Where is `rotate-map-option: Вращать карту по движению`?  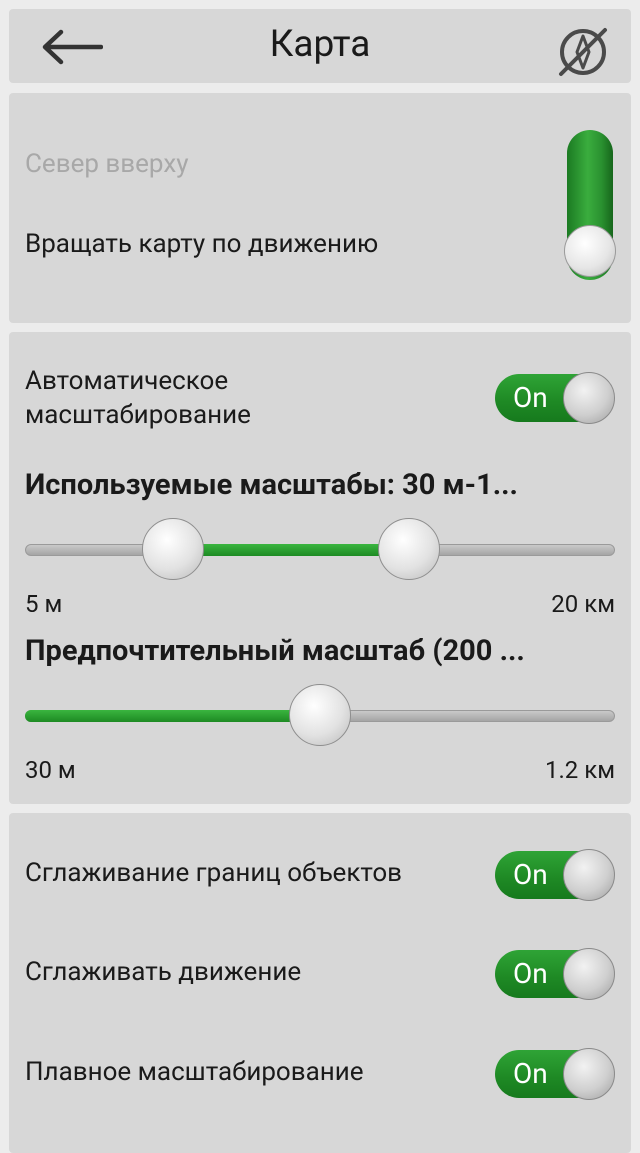
rotate-map-option: Вращать карту по движению is located at coordinates (201, 244).